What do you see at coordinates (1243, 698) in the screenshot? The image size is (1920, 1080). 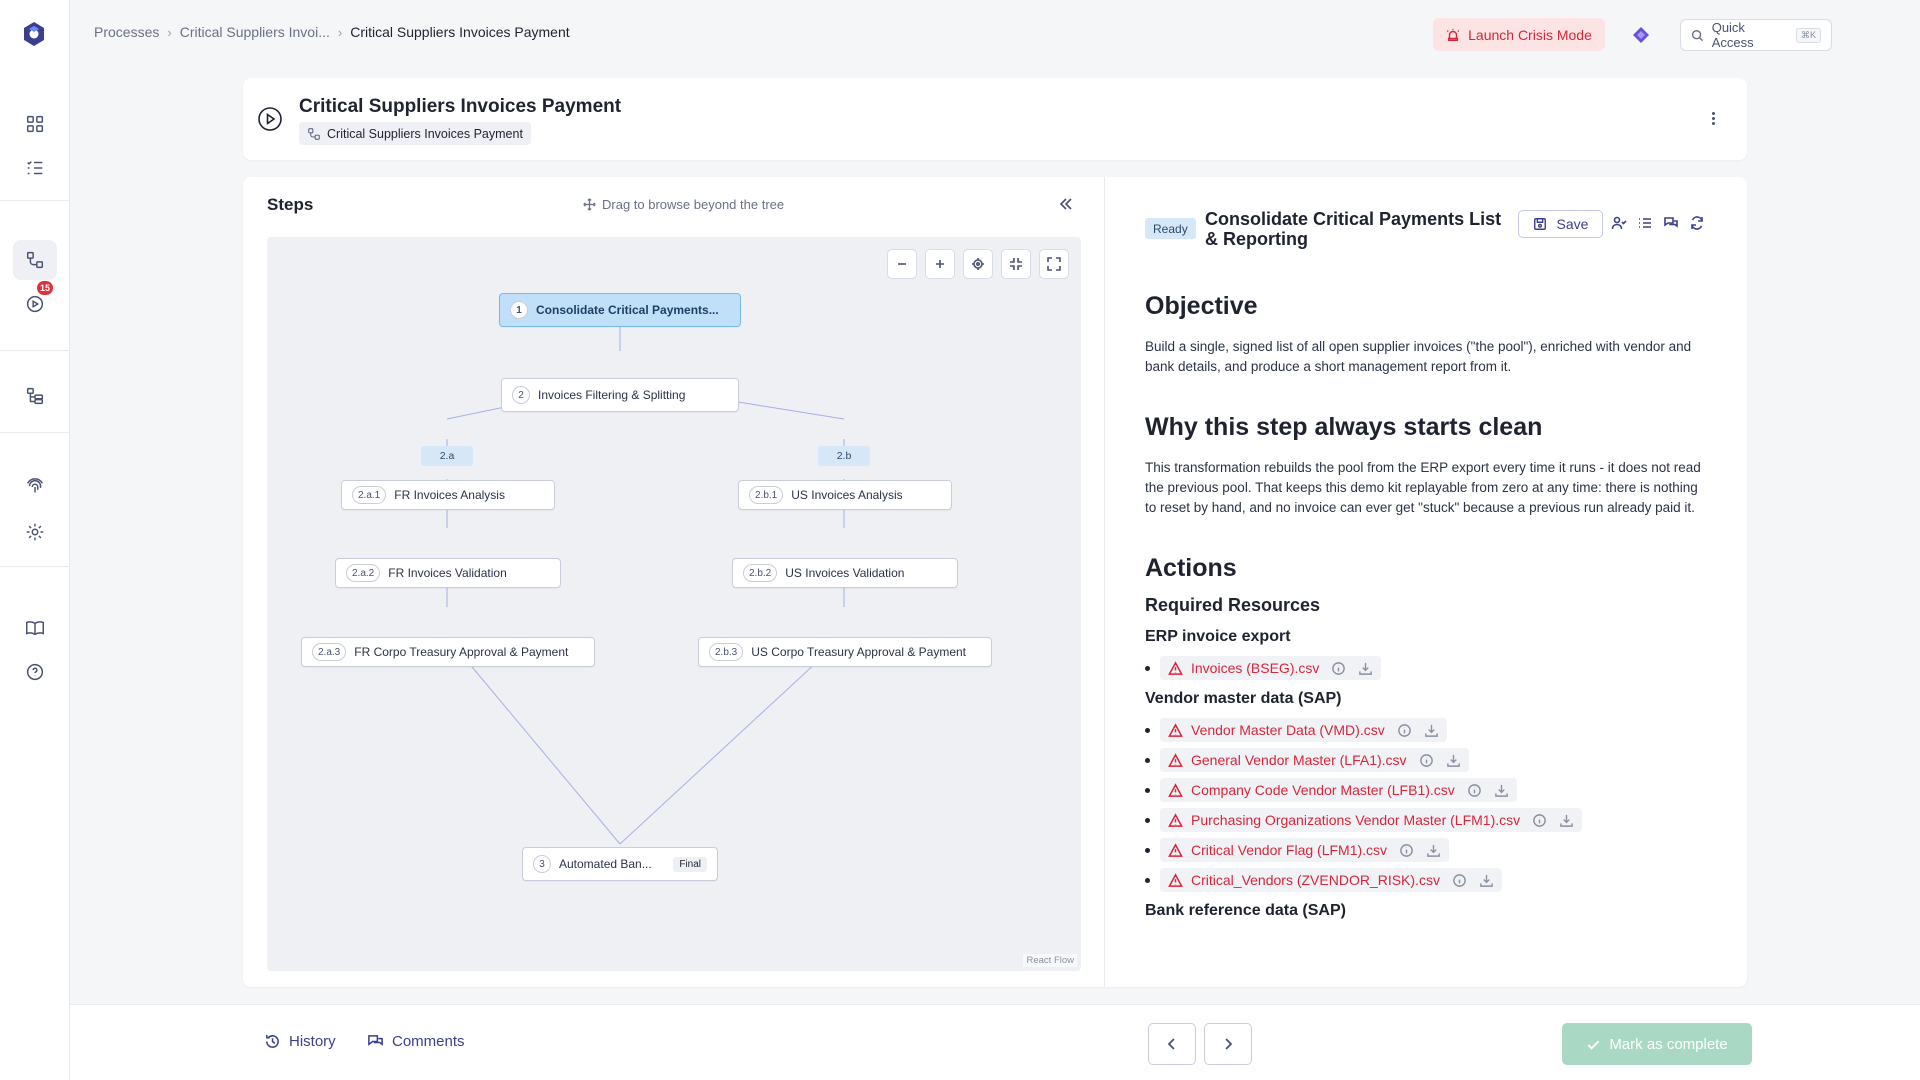 I see `resource-group-title: Vendor master data (SAP)` at bounding box center [1243, 698].